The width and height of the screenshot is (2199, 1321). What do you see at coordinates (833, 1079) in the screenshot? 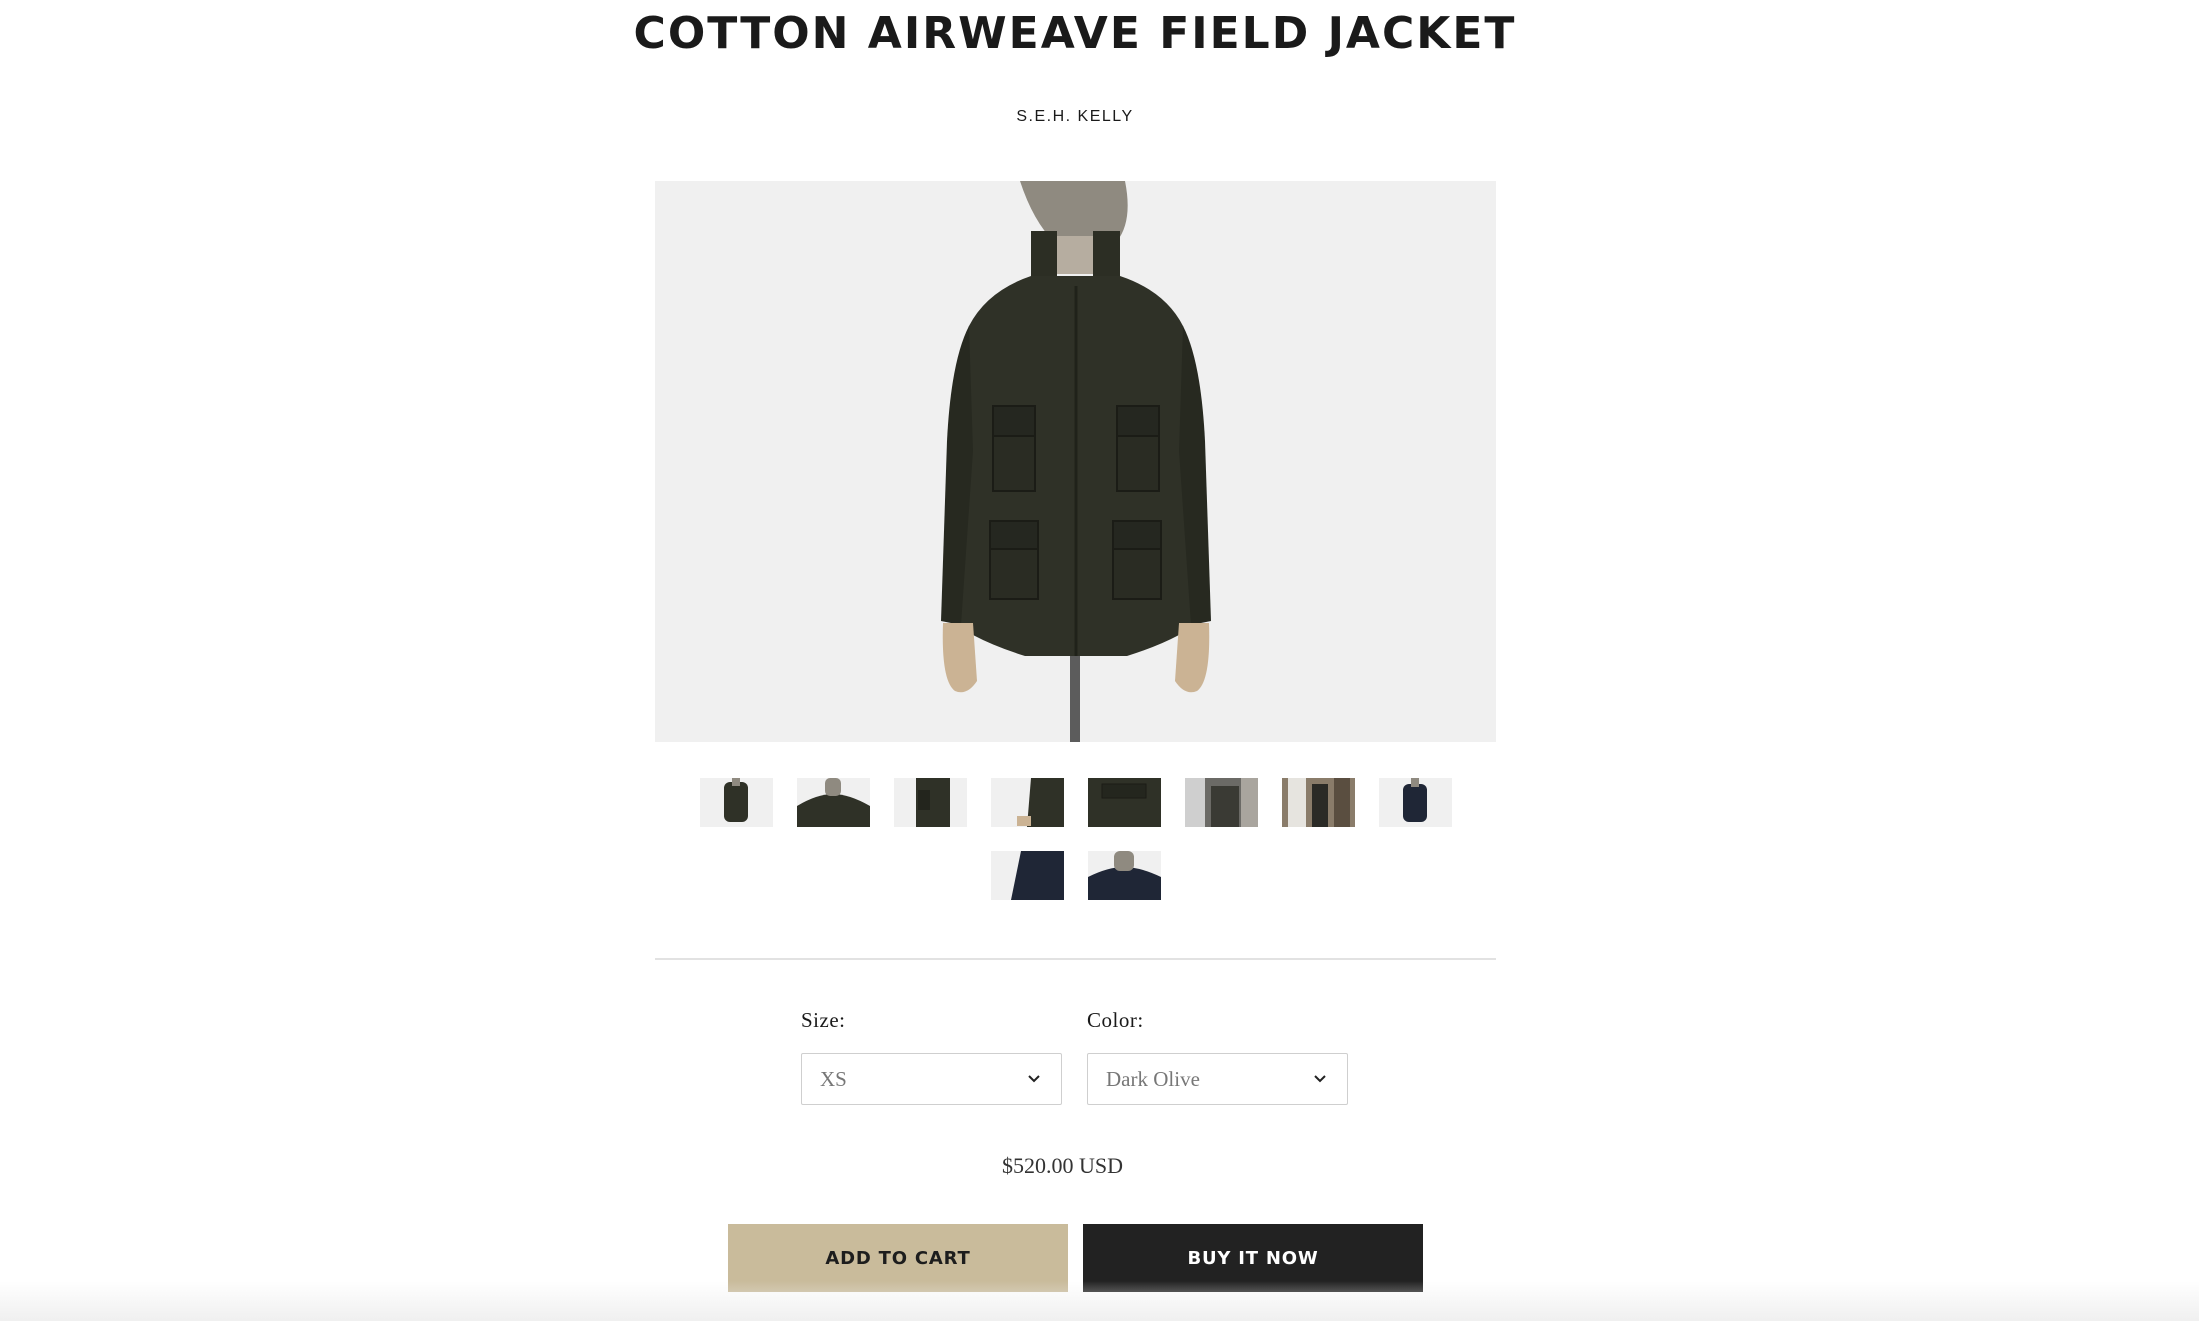
I see `size-selected-value: XS` at bounding box center [833, 1079].